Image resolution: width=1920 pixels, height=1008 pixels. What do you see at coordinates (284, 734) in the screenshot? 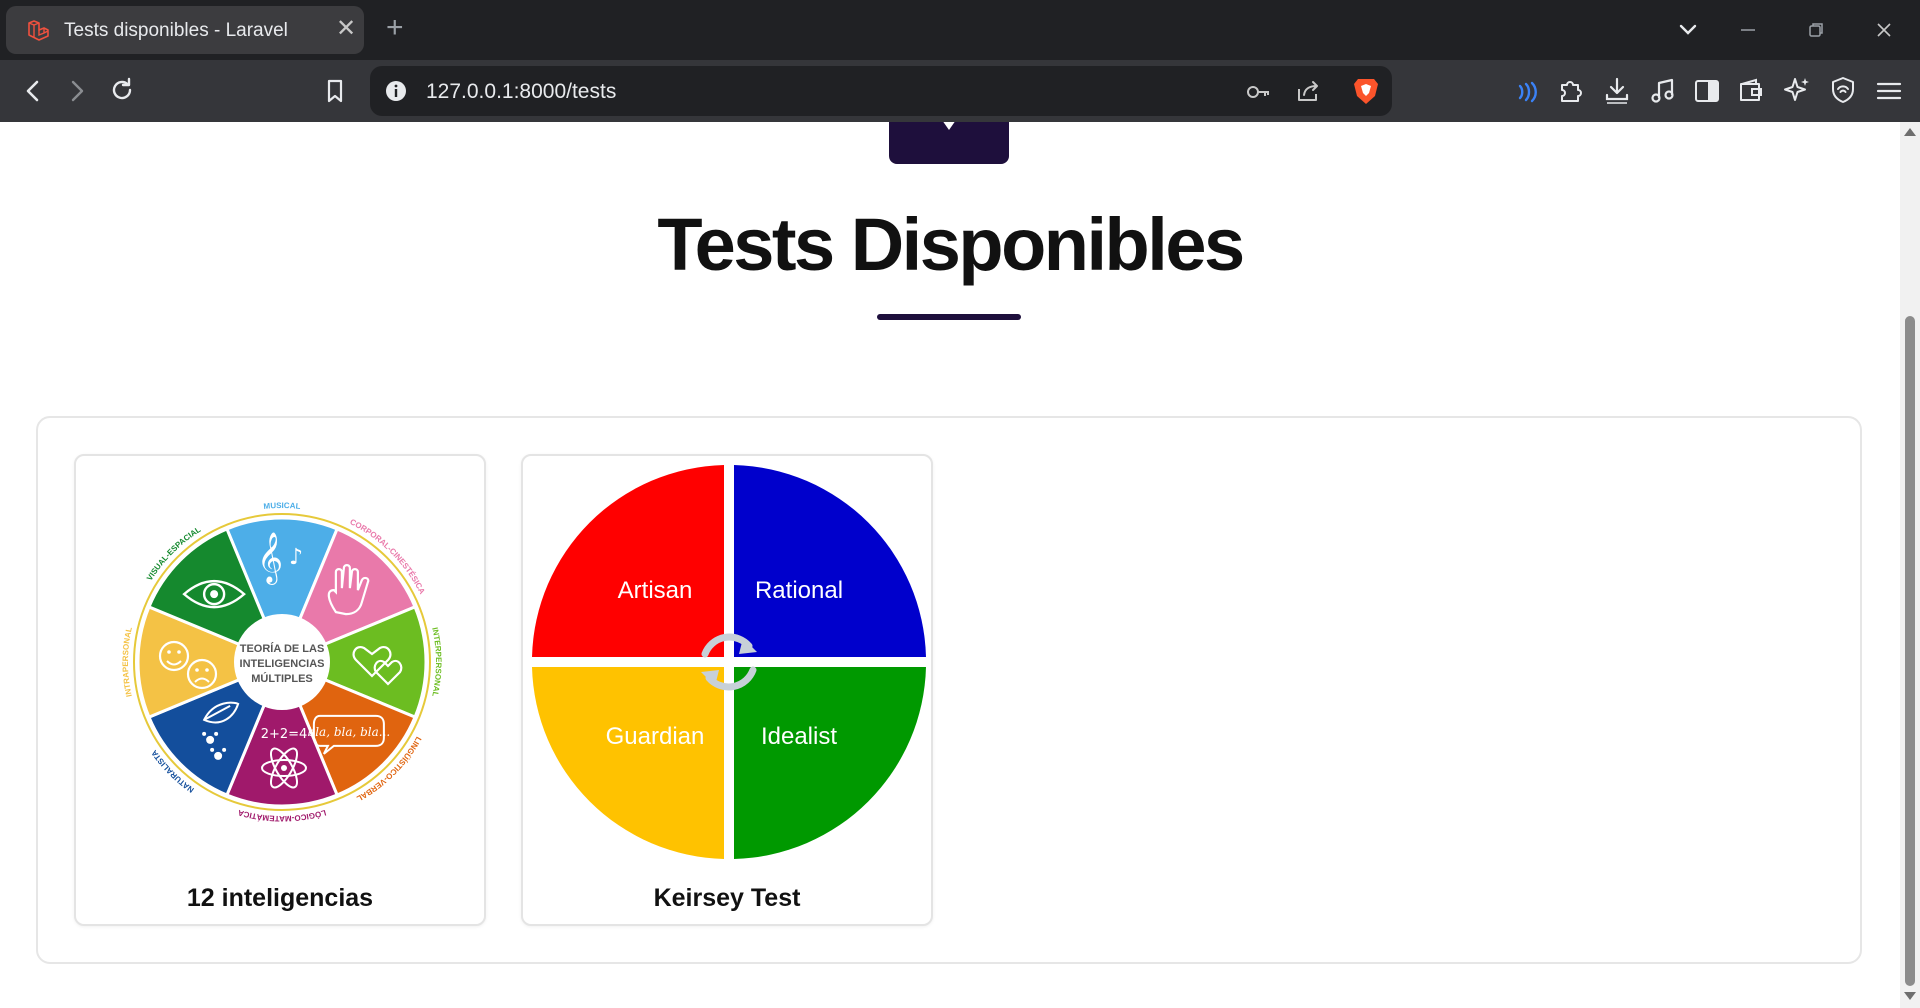
I see `math-text: 2+2=4` at bounding box center [284, 734].